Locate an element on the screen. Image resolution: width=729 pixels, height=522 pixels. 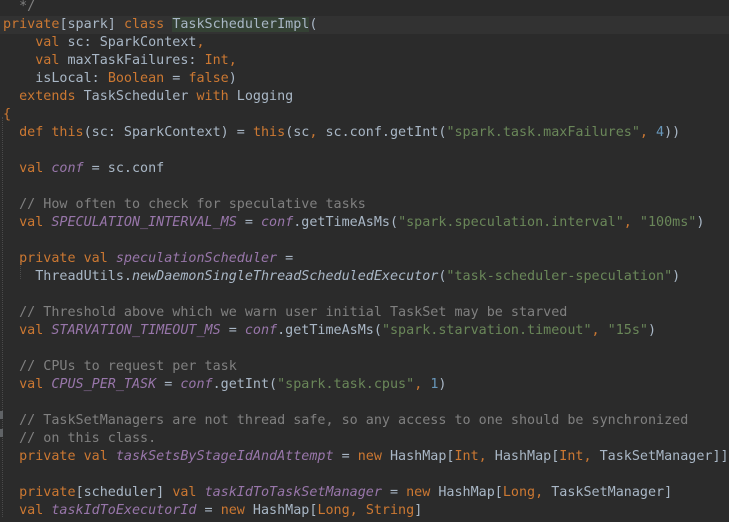
code-line: private[spark] class TaskSchedulerImpl( is located at coordinates (364, 25).